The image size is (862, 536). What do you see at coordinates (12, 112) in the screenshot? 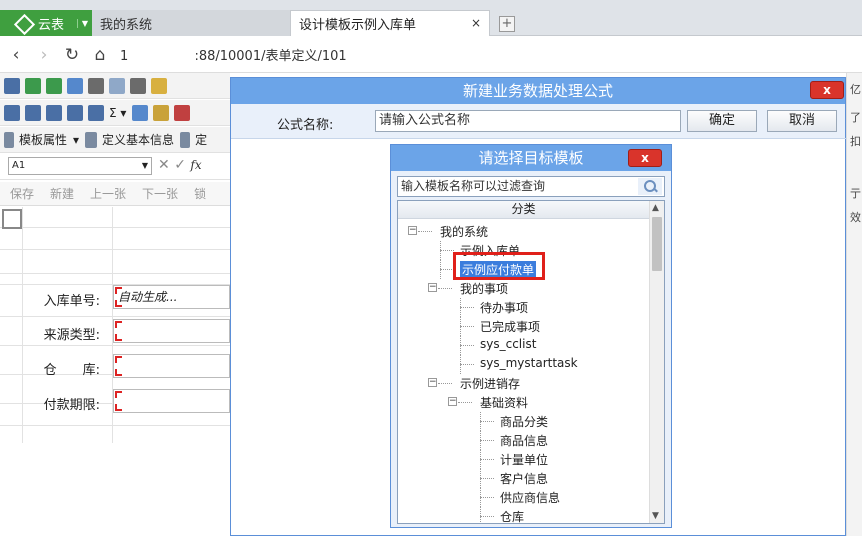
I see `table-icon` at bounding box center [12, 112].